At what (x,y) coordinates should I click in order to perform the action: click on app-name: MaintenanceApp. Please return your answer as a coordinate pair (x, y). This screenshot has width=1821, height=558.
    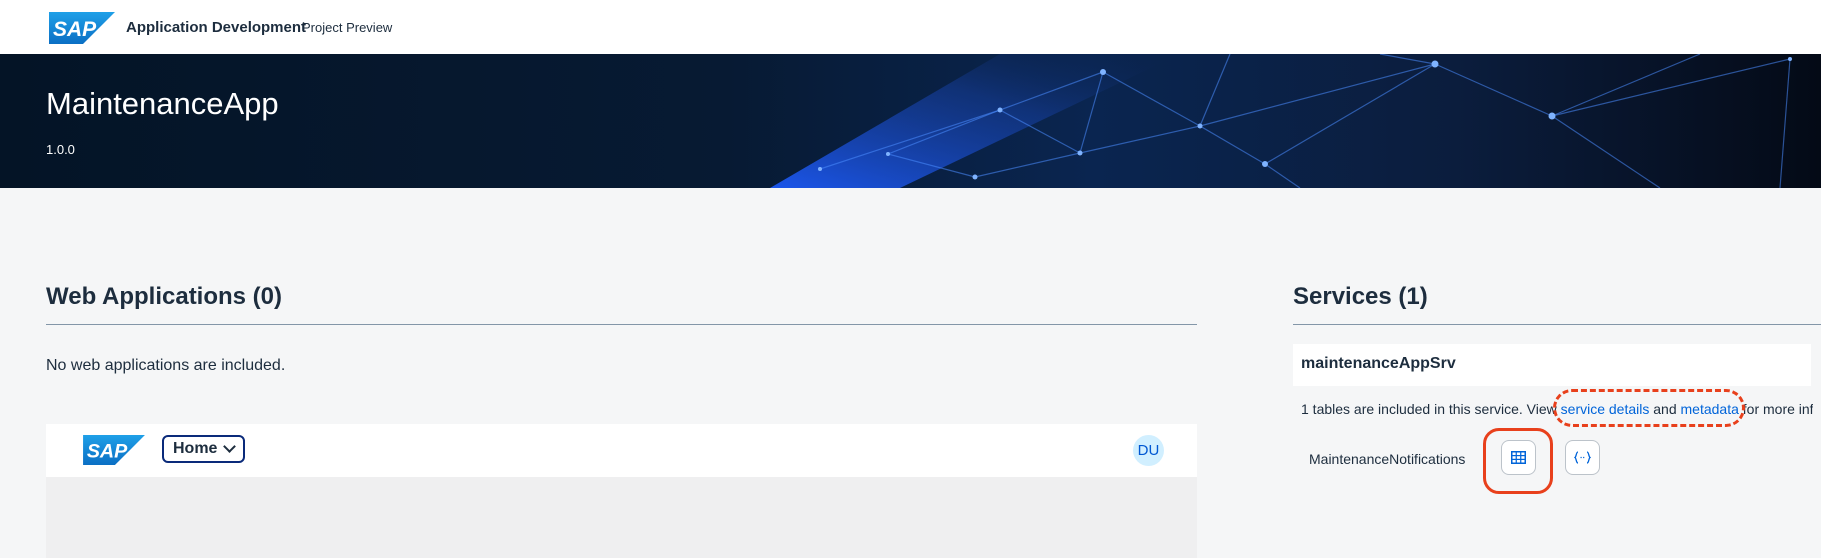
    Looking at the image, I should click on (162, 103).